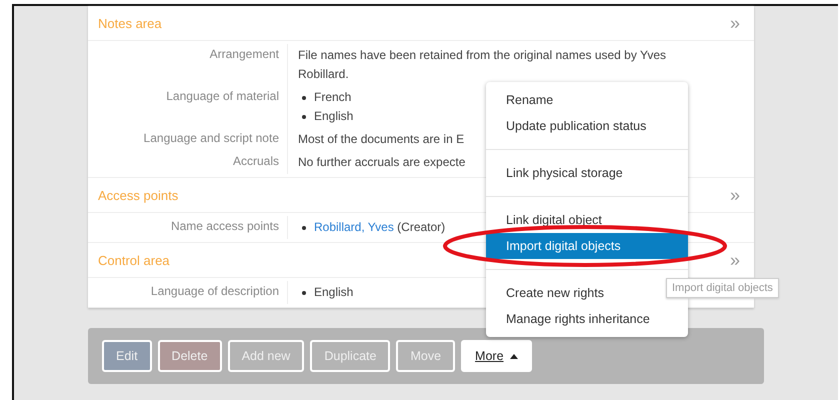 This screenshot has height=400, width=840. I want to click on field-value: Most of the documents are in E, so click(380, 139).